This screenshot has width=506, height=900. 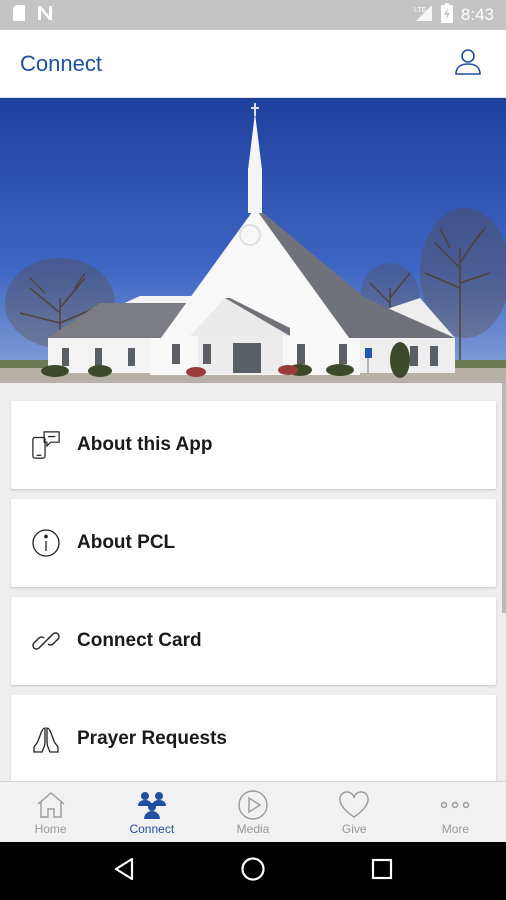 What do you see at coordinates (423, 15) in the screenshot?
I see `signal-lte-icon: LTE` at bounding box center [423, 15].